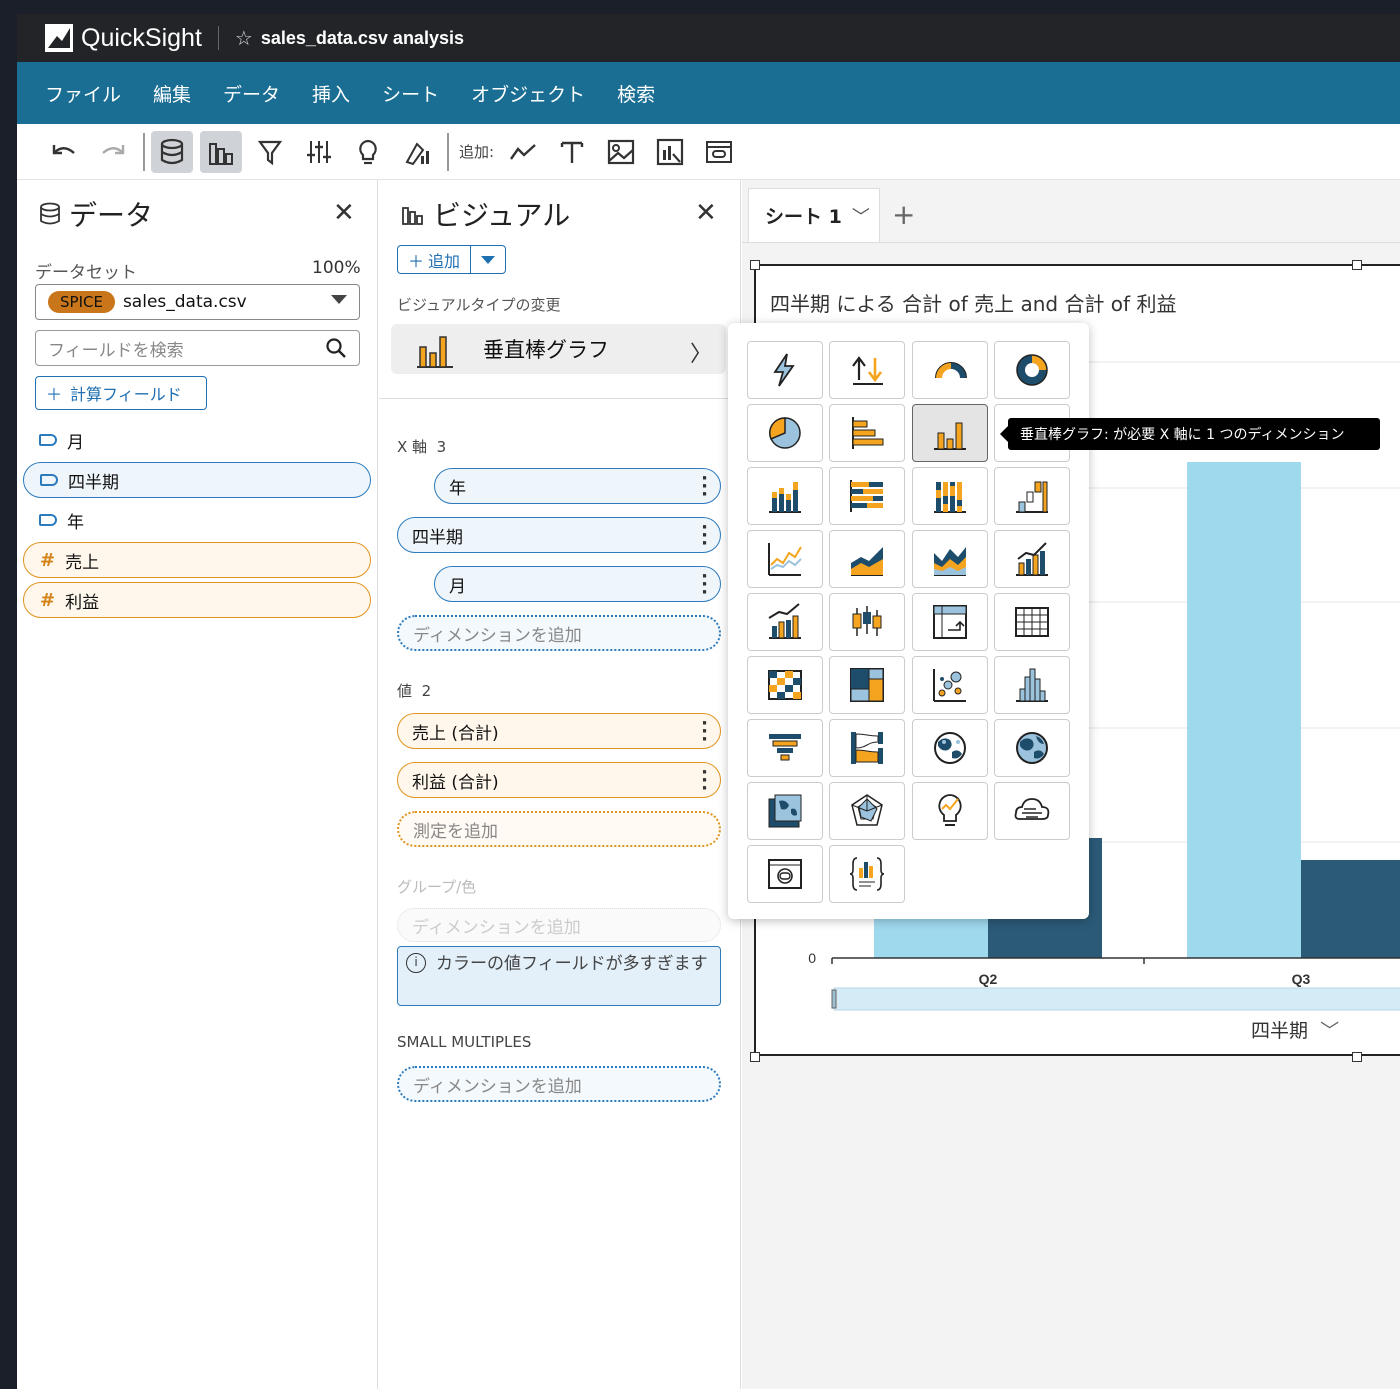  What do you see at coordinates (700, 354) in the screenshot?
I see `chevron-right-icon: 〉` at bounding box center [700, 354].